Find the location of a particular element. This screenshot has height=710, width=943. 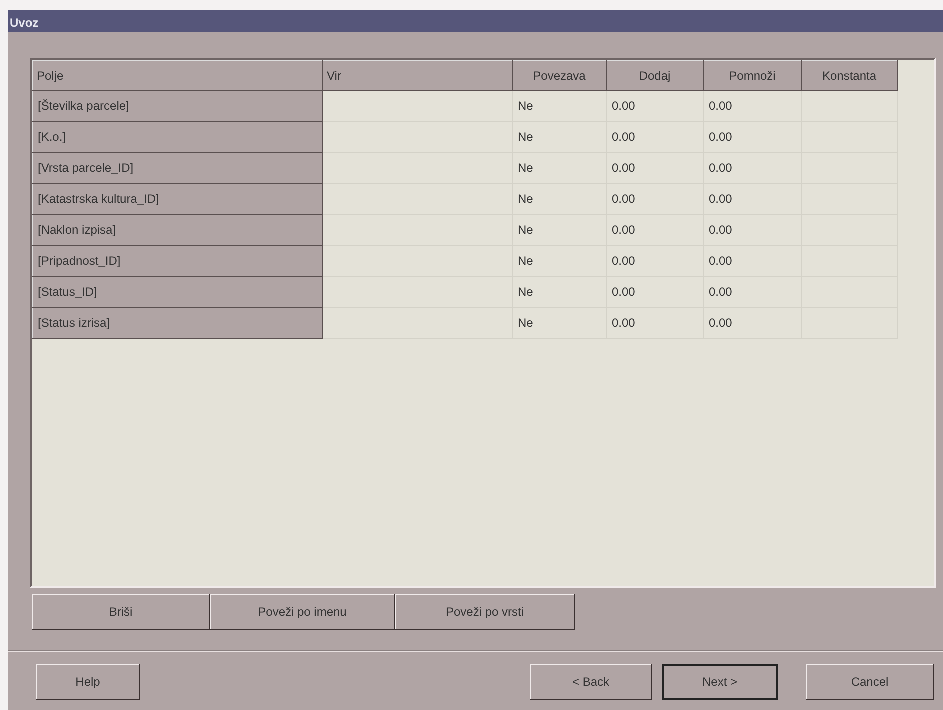

column-header: Povezava is located at coordinates (559, 75).